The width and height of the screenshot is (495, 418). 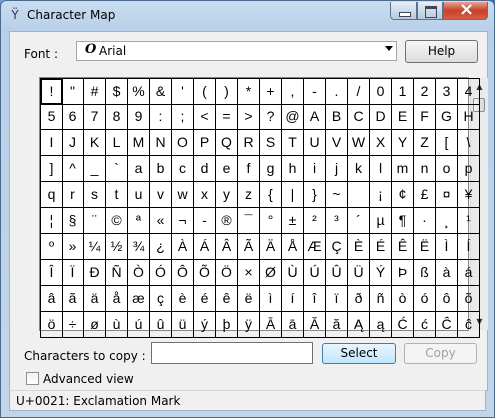 What do you see at coordinates (88, 379) in the screenshot?
I see `advanced-view-label: Advanced view` at bounding box center [88, 379].